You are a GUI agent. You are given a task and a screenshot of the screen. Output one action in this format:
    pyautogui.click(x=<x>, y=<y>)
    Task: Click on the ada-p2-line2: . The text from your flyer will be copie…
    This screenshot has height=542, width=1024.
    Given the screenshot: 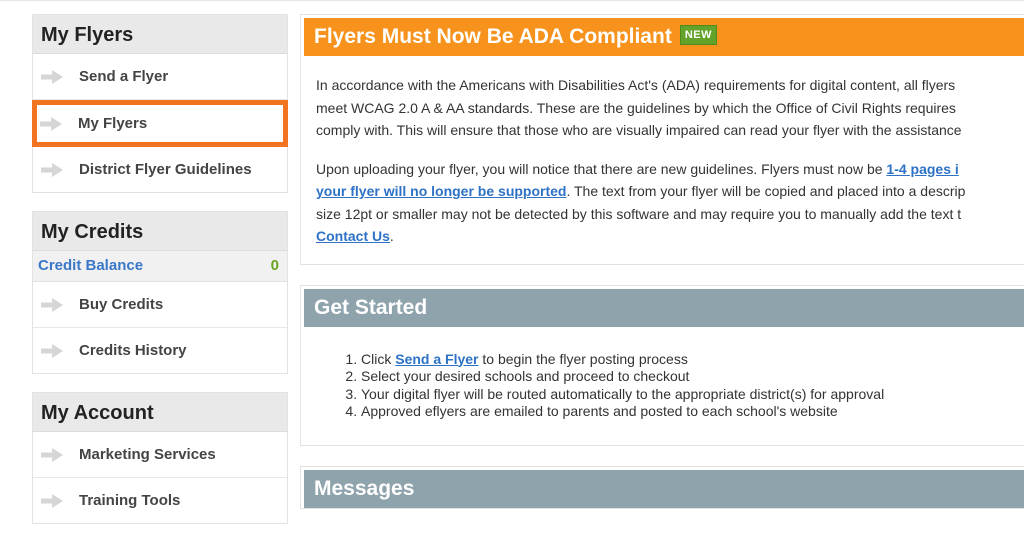 What is the action you would take?
    pyautogui.click(x=766, y=191)
    